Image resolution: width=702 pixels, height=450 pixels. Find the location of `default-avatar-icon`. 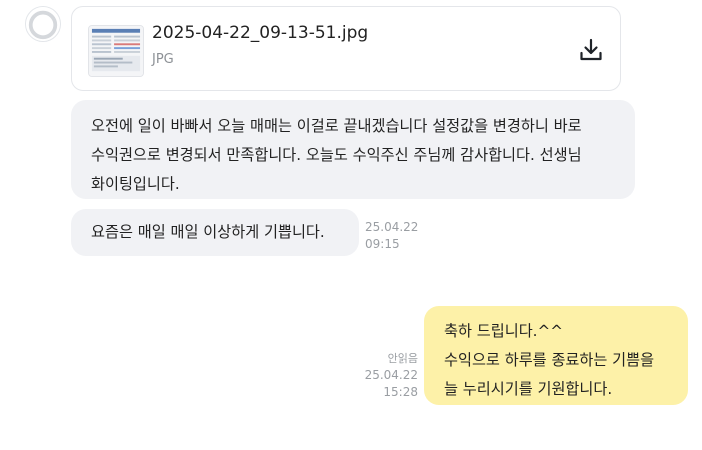

default-avatar-icon is located at coordinates (43, 24).